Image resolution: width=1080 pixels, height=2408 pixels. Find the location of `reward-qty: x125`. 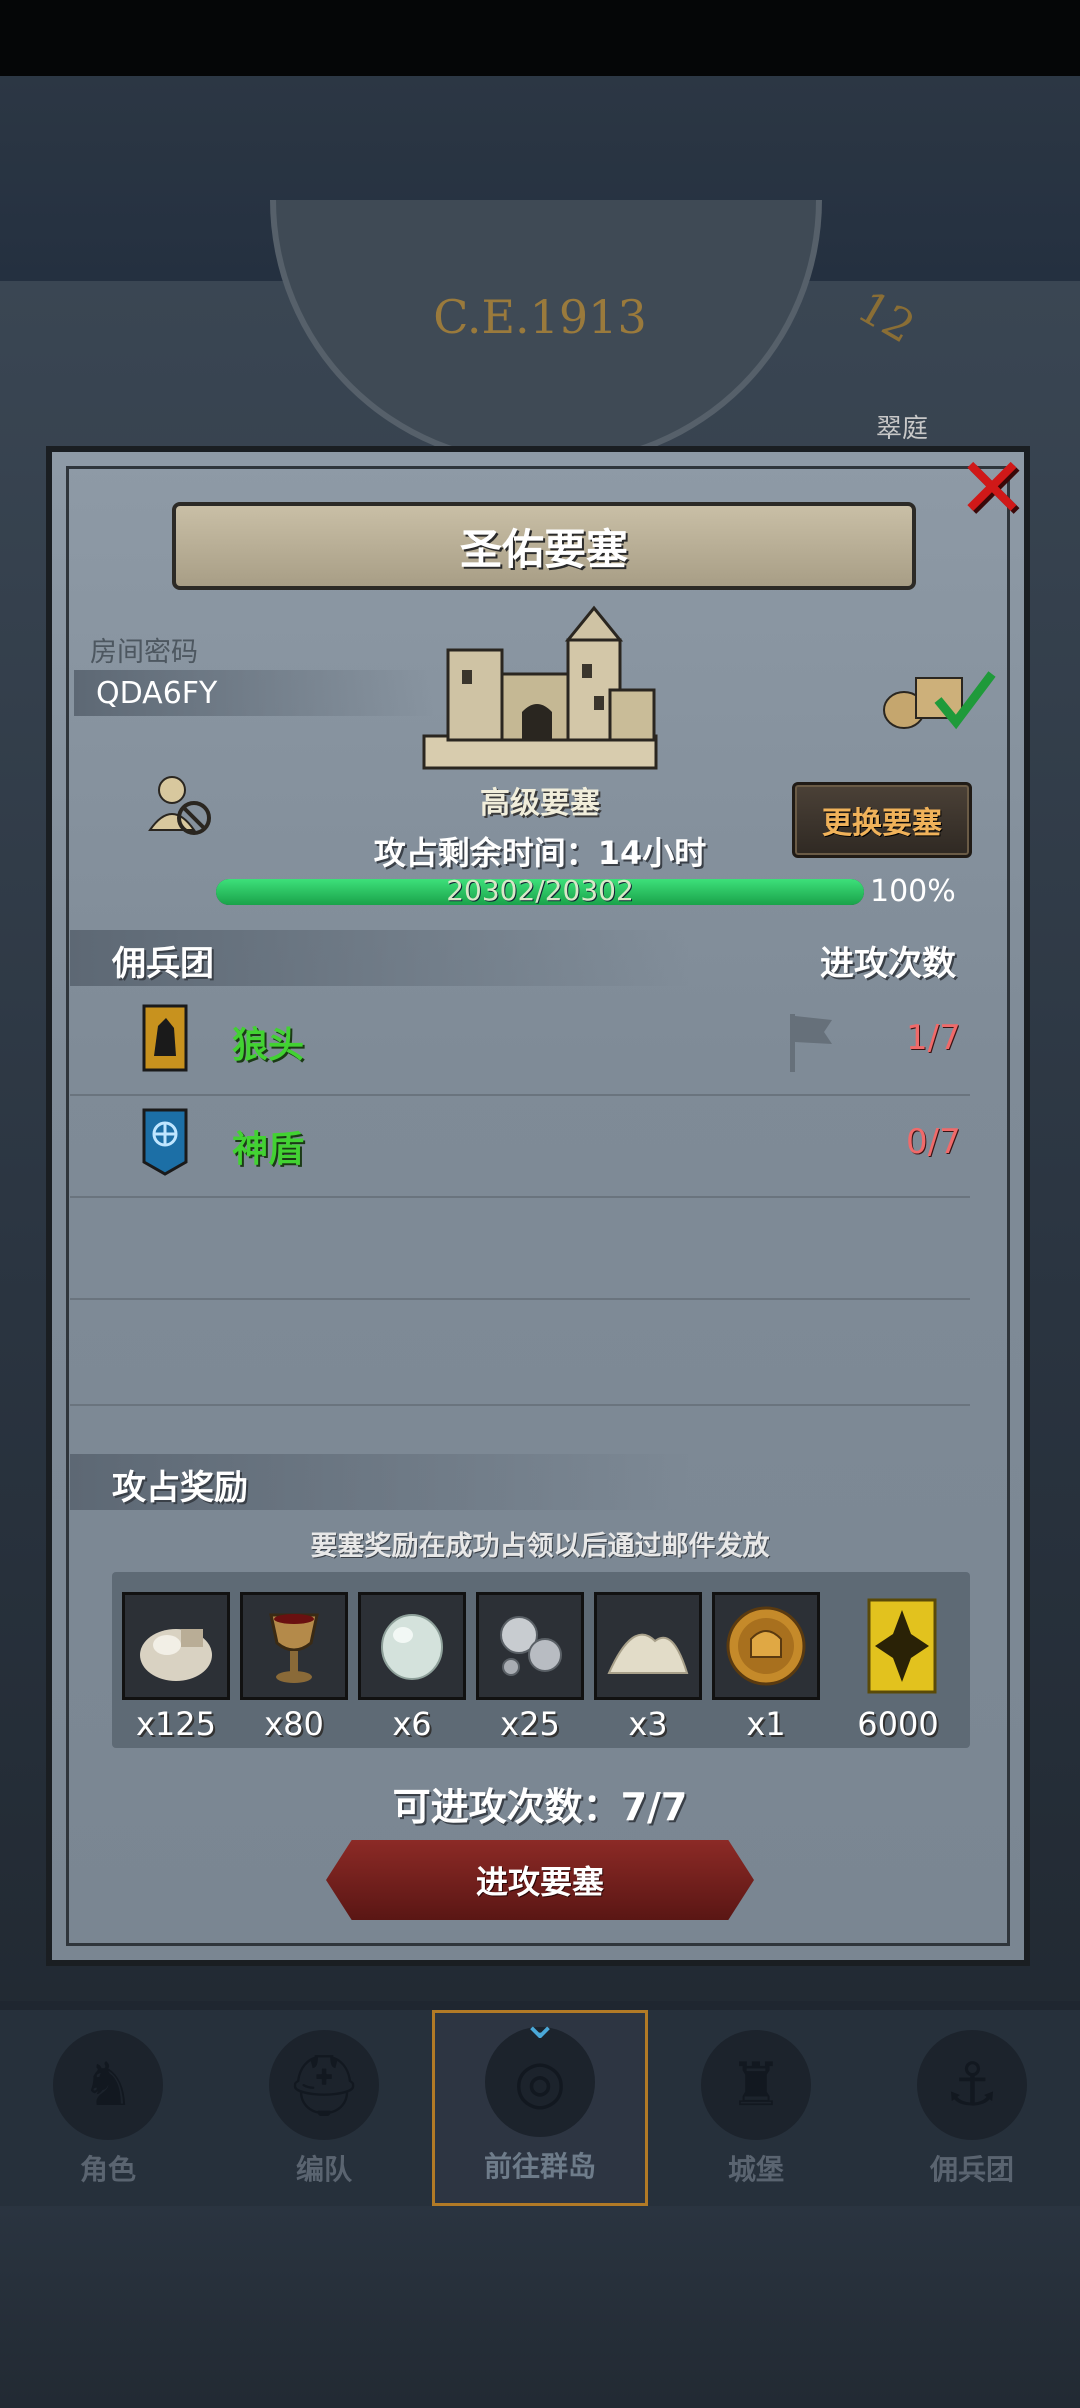

reward-qty: x125 is located at coordinates (175, 1724).